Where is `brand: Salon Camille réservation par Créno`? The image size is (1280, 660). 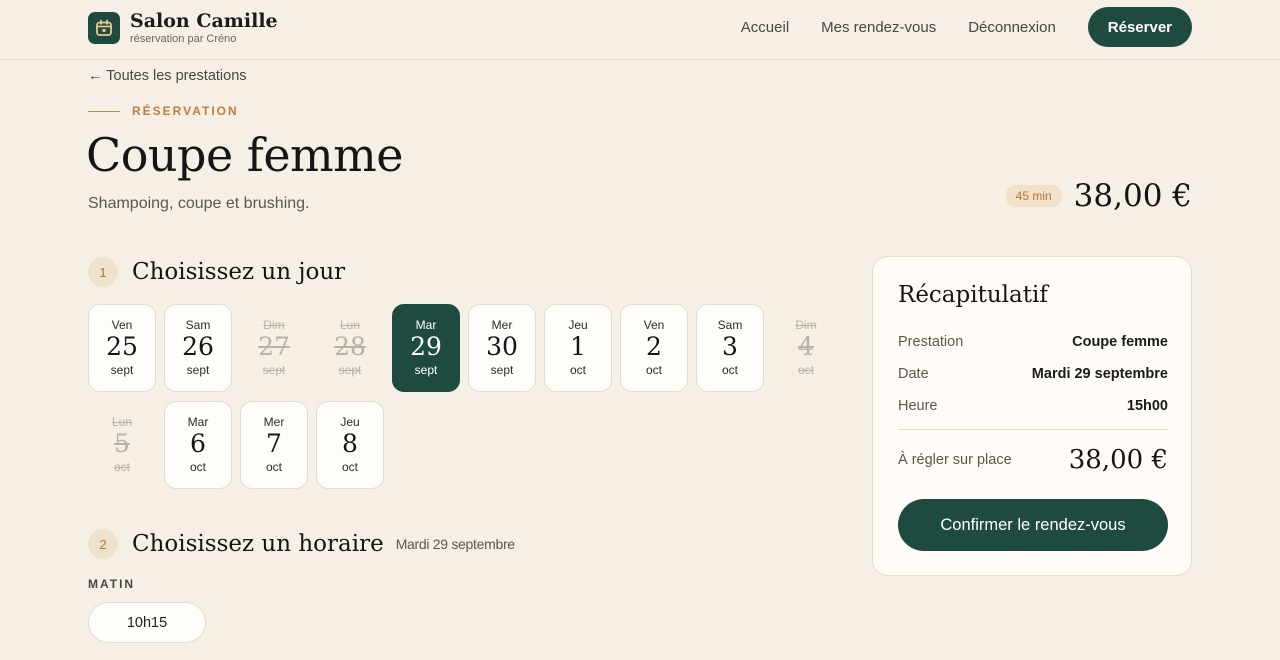 brand: Salon Camille réservation par Créno is located at coordinates (183, 28).